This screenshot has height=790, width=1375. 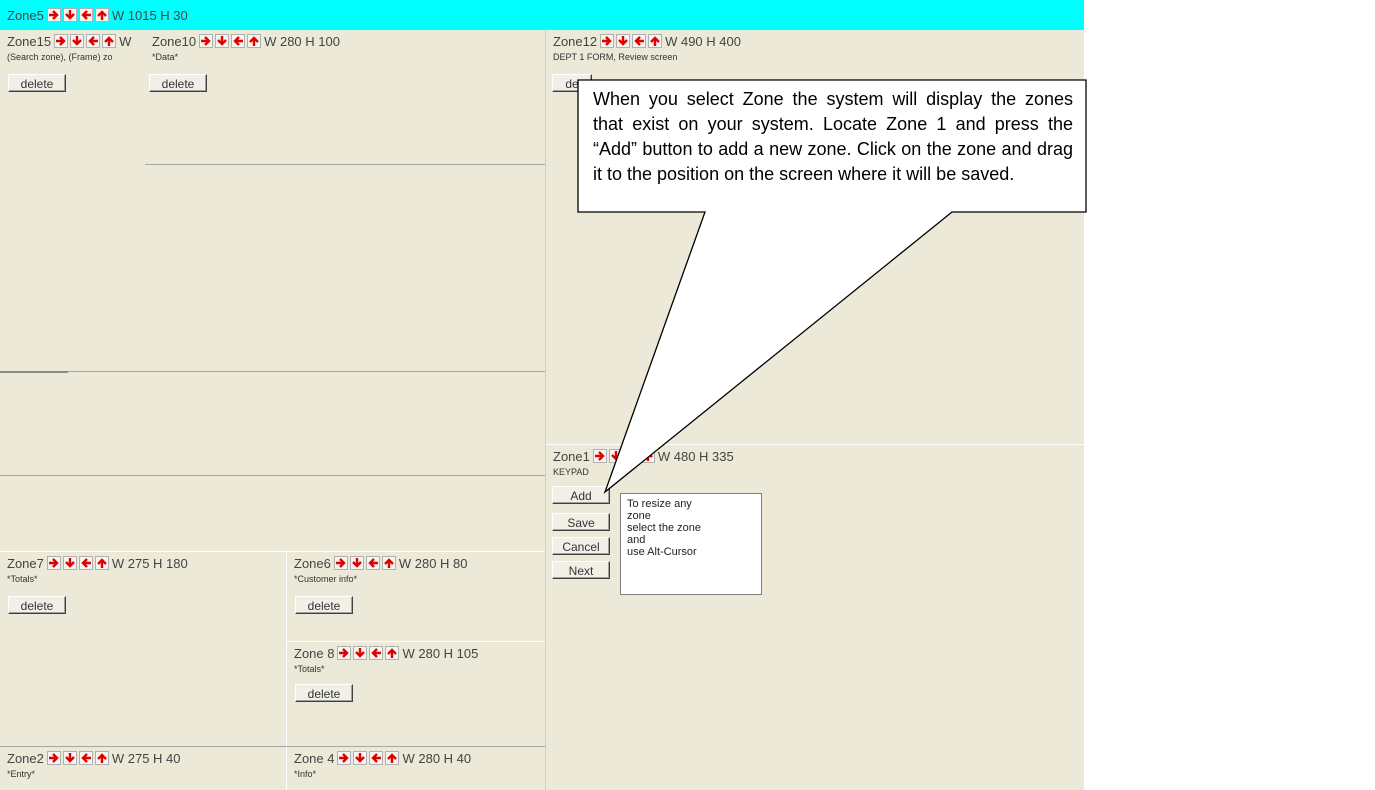 I want to click on zone6-delete-button: delete, so click(x=324, y=605).